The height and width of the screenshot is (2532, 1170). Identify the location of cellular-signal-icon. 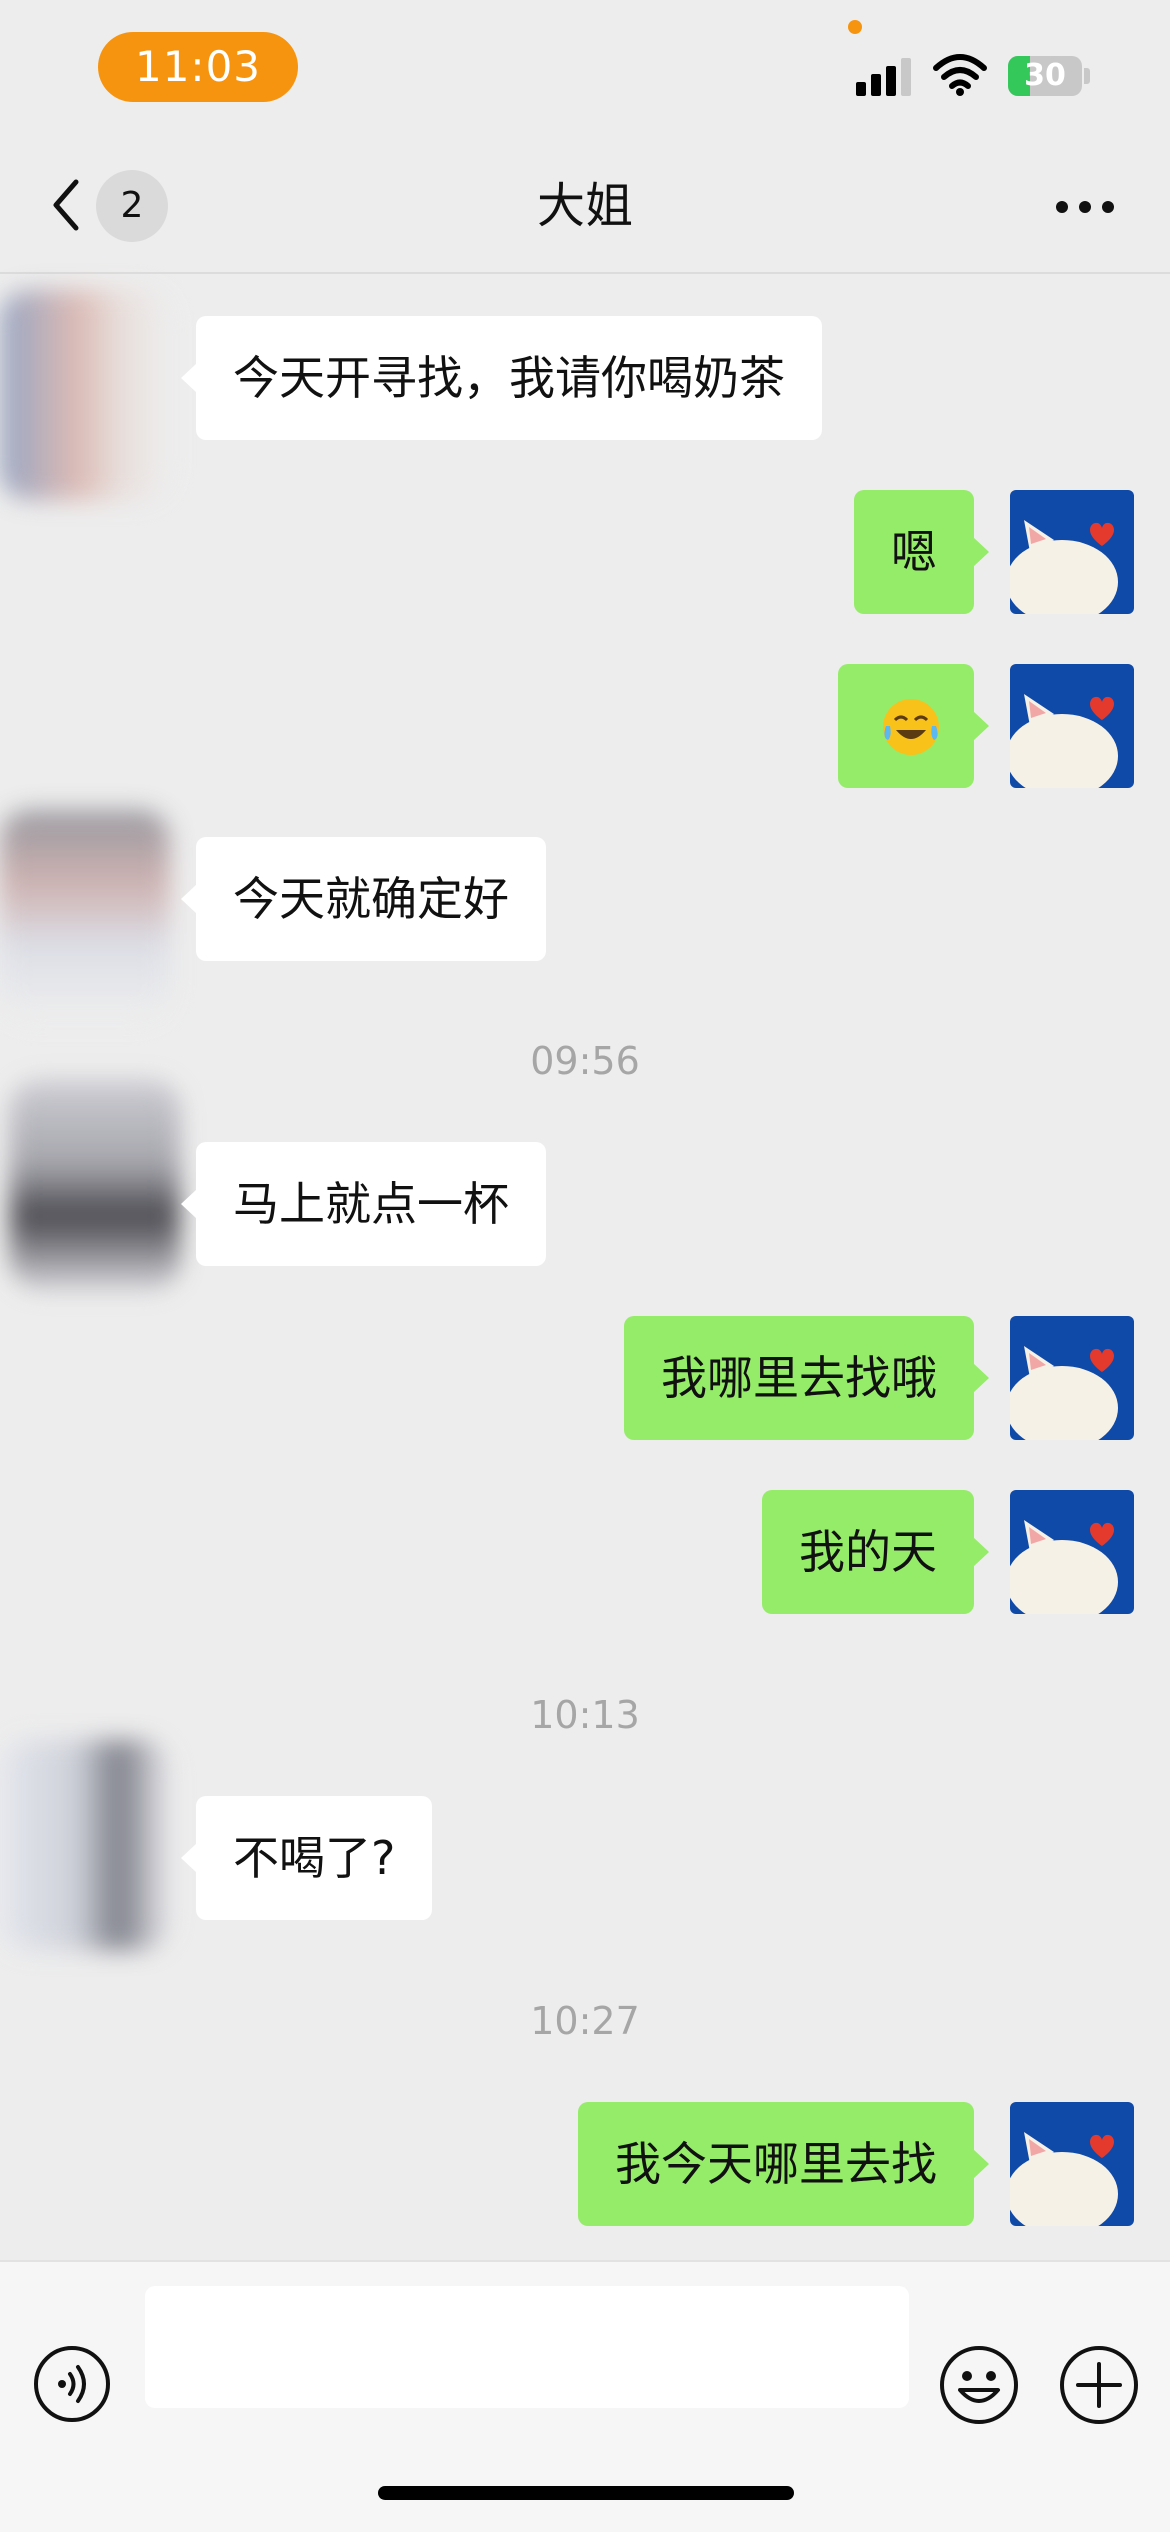
(886, 76).